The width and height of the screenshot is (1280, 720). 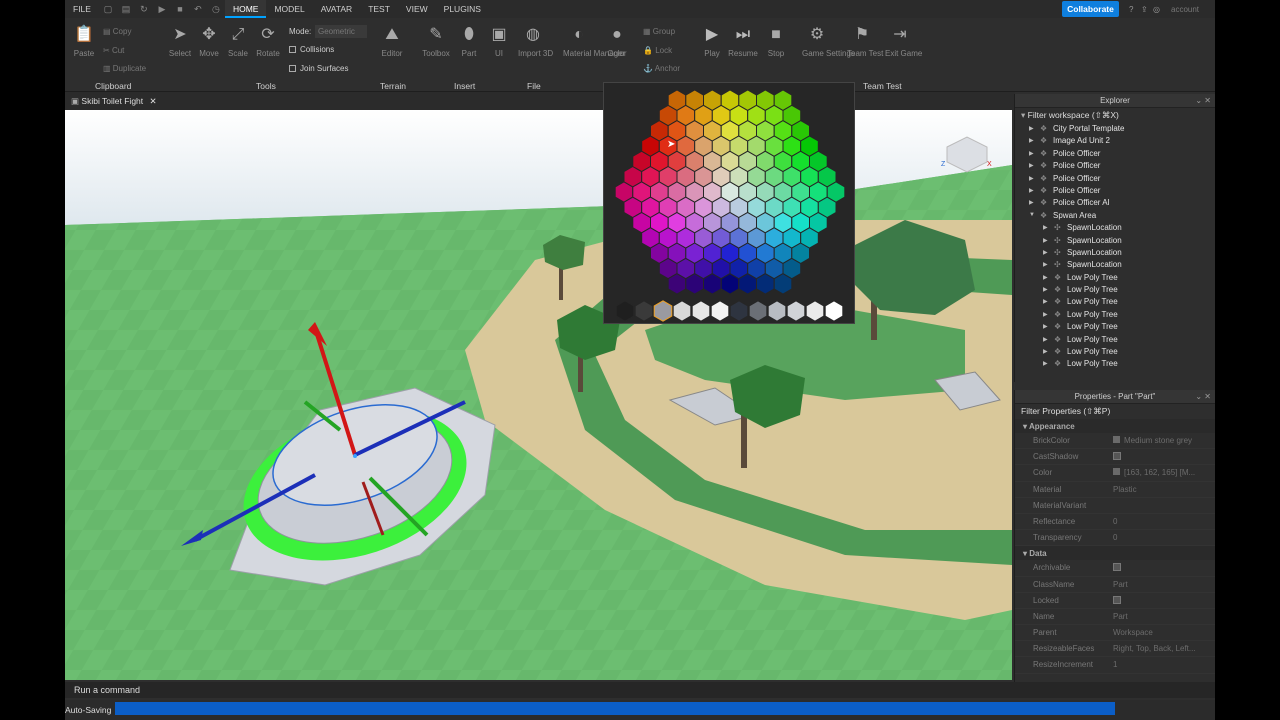 I want to click on tab-home: HOME, so click(x=245, y=9).